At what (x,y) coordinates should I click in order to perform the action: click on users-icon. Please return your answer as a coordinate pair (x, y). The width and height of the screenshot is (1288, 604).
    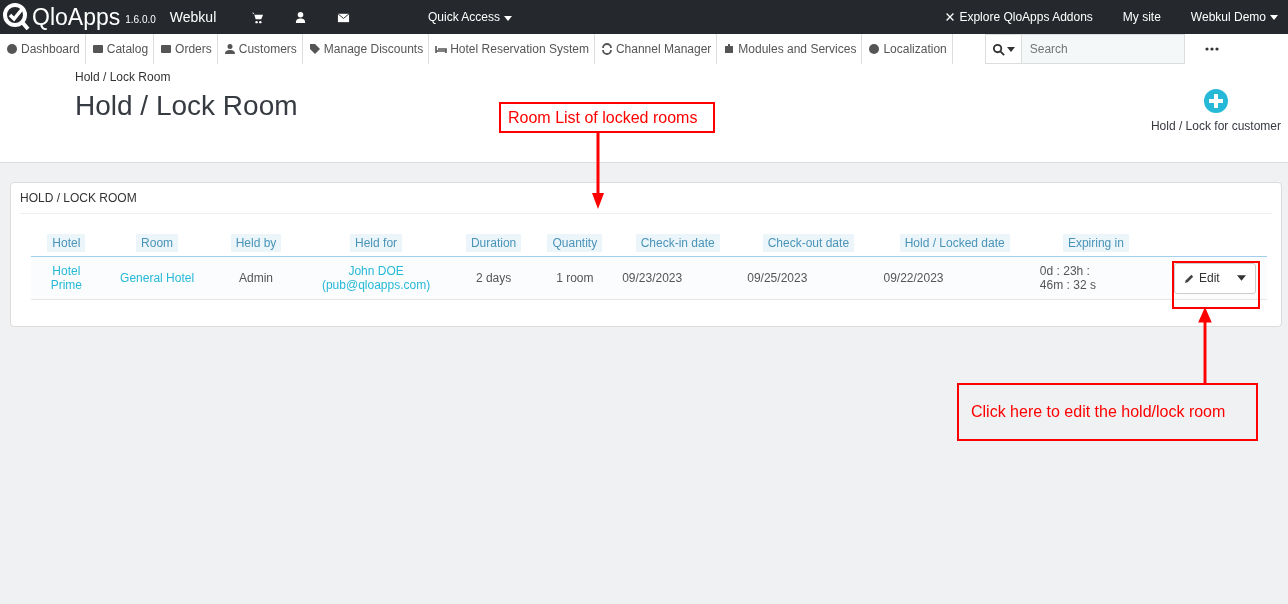
    Looking at the image, I should click on (229, 49).